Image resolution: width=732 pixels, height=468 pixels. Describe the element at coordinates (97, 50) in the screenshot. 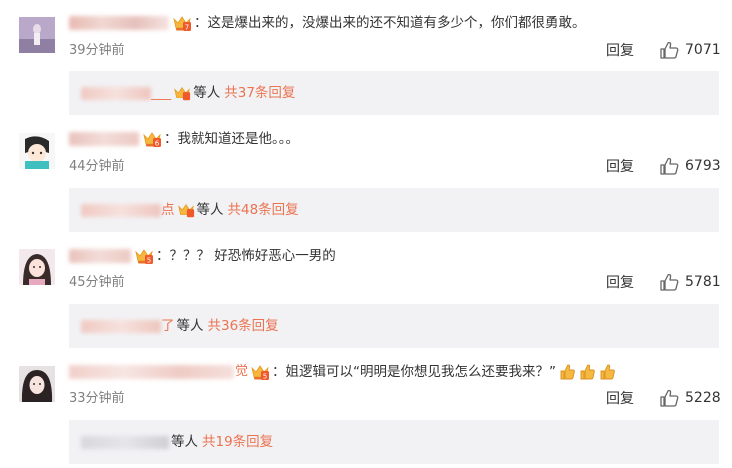

I see `timestamp: 39分钟前` at that location.